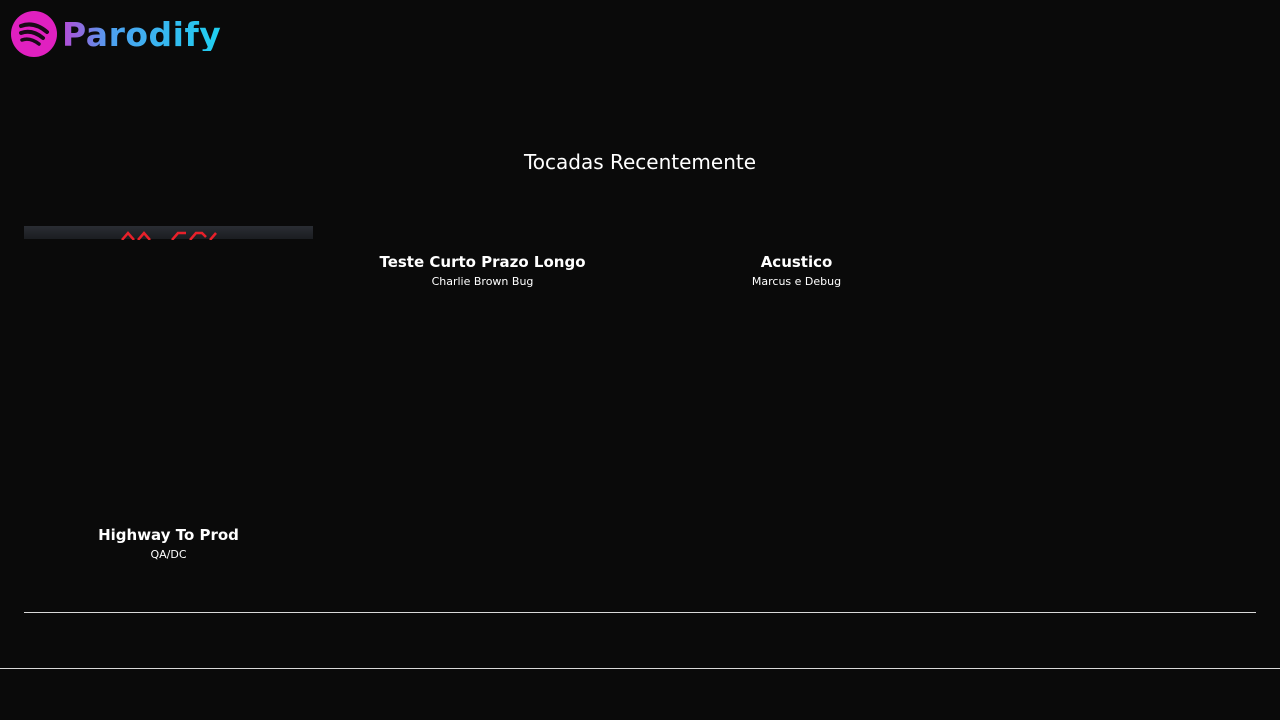 The width and height of the screenshot is (1280, 720). What do you see at coordinates (640, 162) in the screenshot?
I see `recently-played-title: Tocadas Recentemente` at bounding box center [640, 162].